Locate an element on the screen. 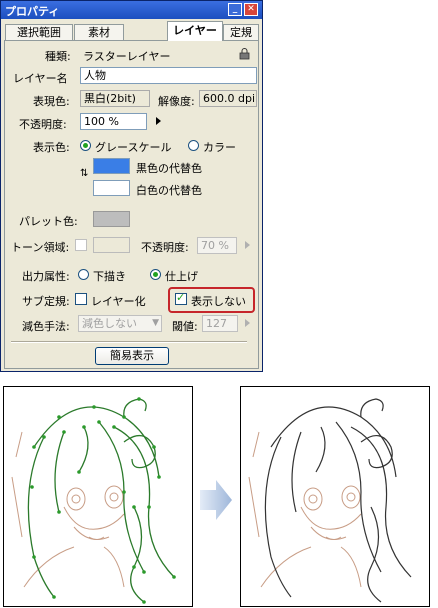 The height and width of the screenshot is (608, 438). tone-opacity-input: 70 % is located at coordinates (217, 245).